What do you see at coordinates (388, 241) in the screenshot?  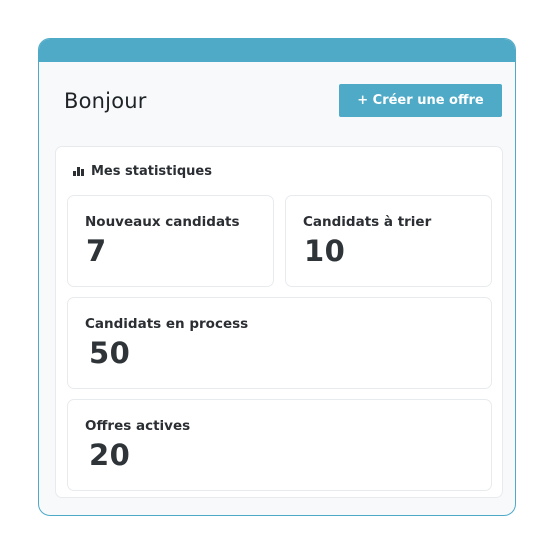 I see `stat-card-candidates-to-sort: Candidats à trier 10` at bounding box center [388, 241].